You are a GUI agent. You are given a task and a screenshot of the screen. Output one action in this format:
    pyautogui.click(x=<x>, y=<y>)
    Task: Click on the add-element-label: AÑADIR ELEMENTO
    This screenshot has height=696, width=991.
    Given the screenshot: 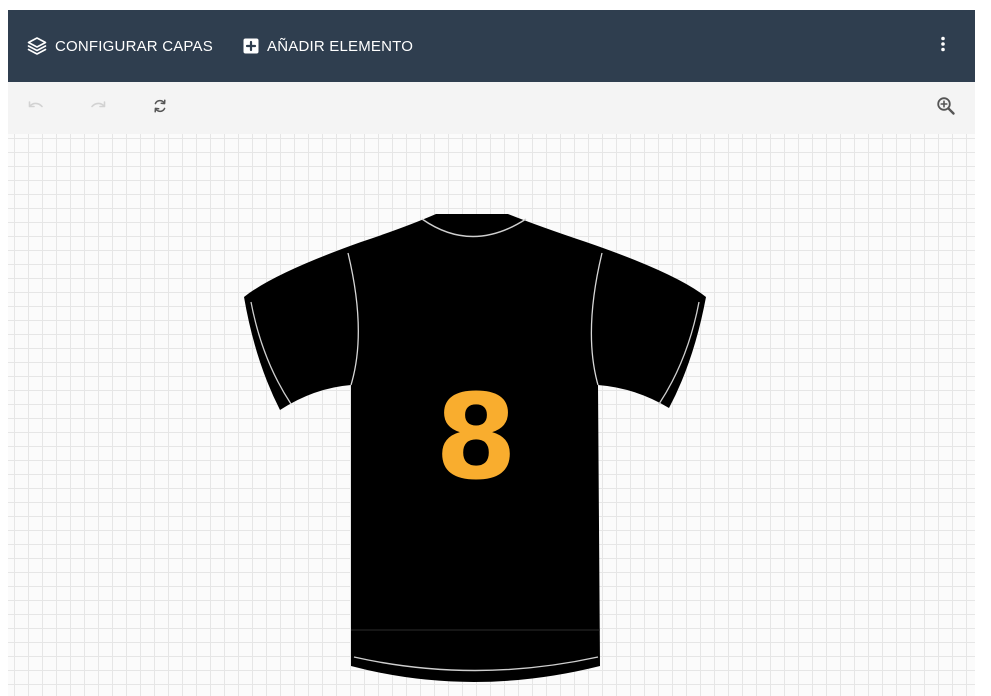 What is the action you would take?
    pyautogui.click(x=340, y=46)
    